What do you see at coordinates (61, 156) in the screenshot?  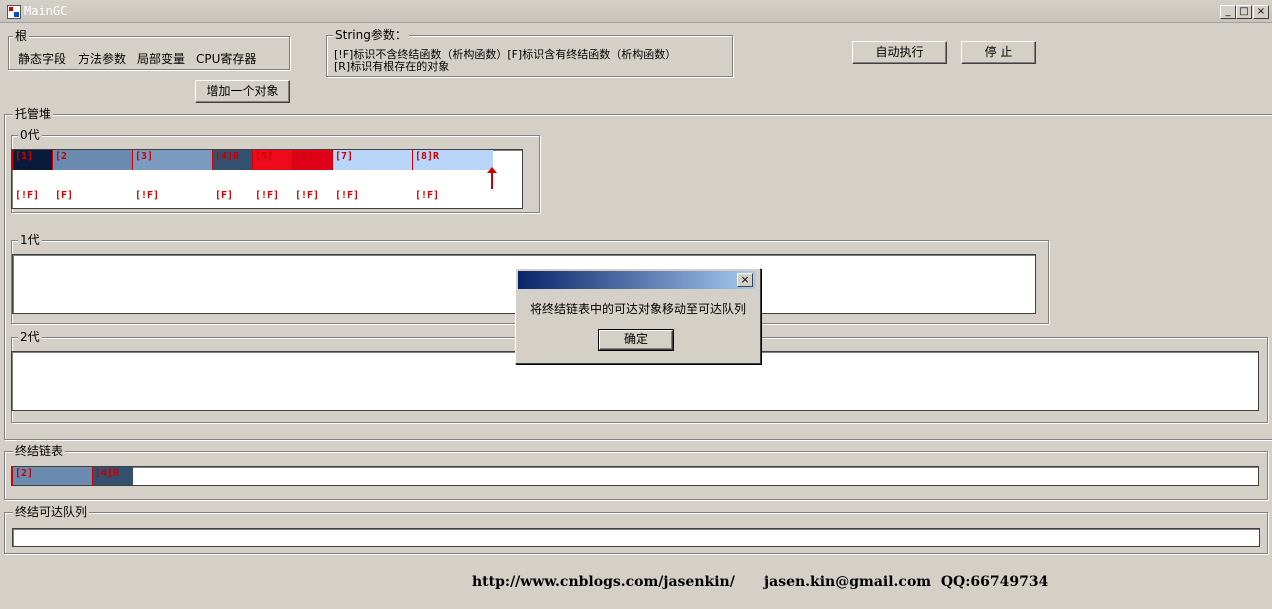 I see `gen0-object-2-label: [2` at bounding box center [61, 156].